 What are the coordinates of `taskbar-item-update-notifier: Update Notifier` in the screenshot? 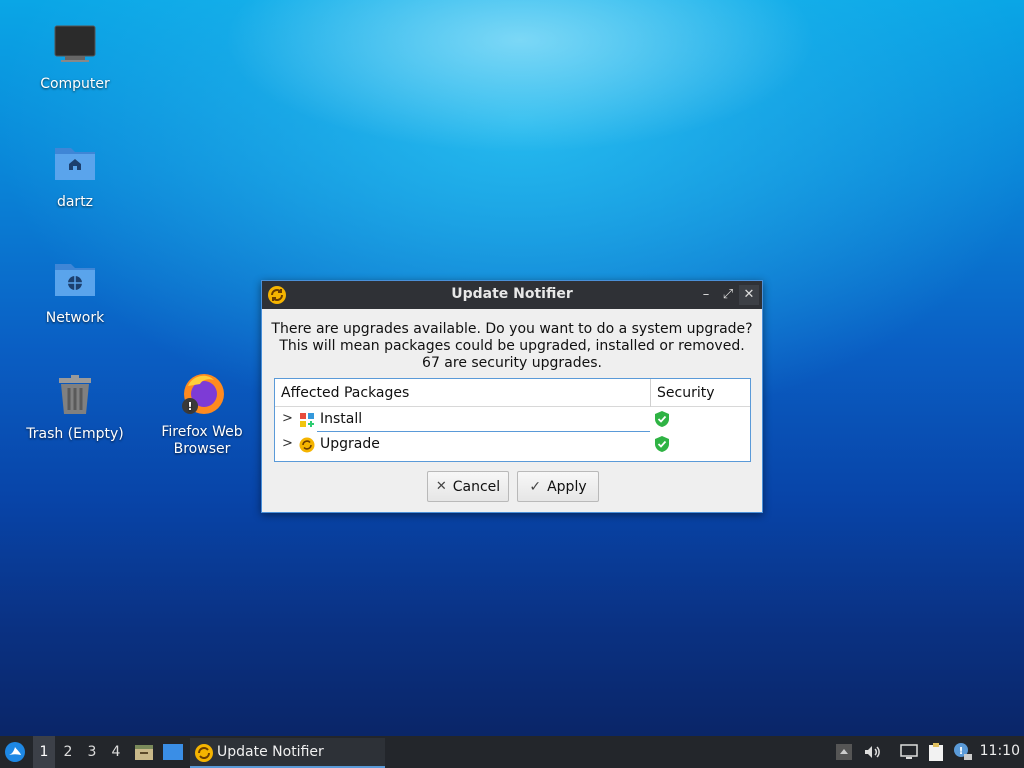 It's located at (287, 753).